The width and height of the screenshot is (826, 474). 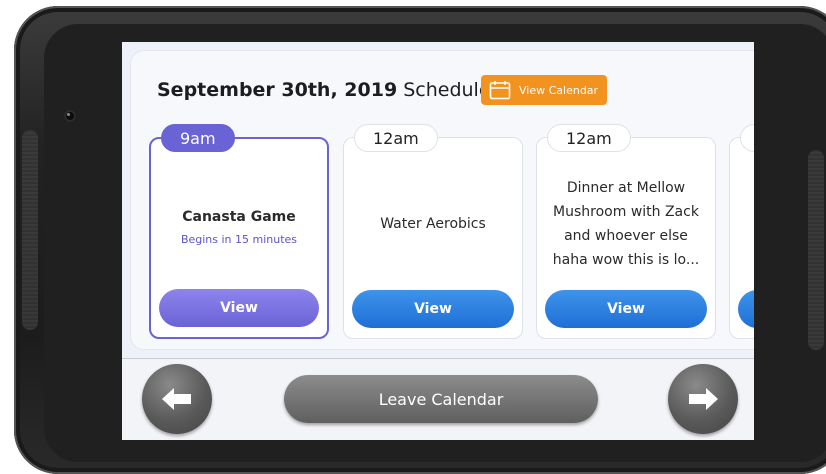 I want to click on calendar-icon, so click(x=500, y=90).